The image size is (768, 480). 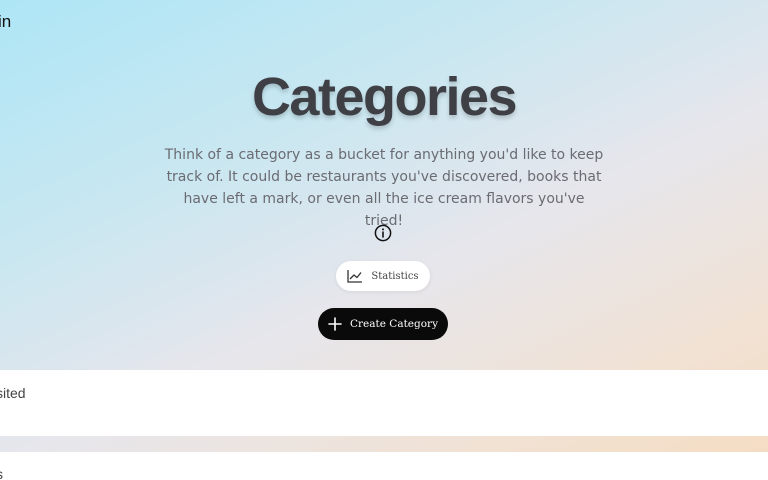 What do you see at coordinates (335, 324) in the screenshot?
I see `plus-icon` at bounding box center [335, 324].